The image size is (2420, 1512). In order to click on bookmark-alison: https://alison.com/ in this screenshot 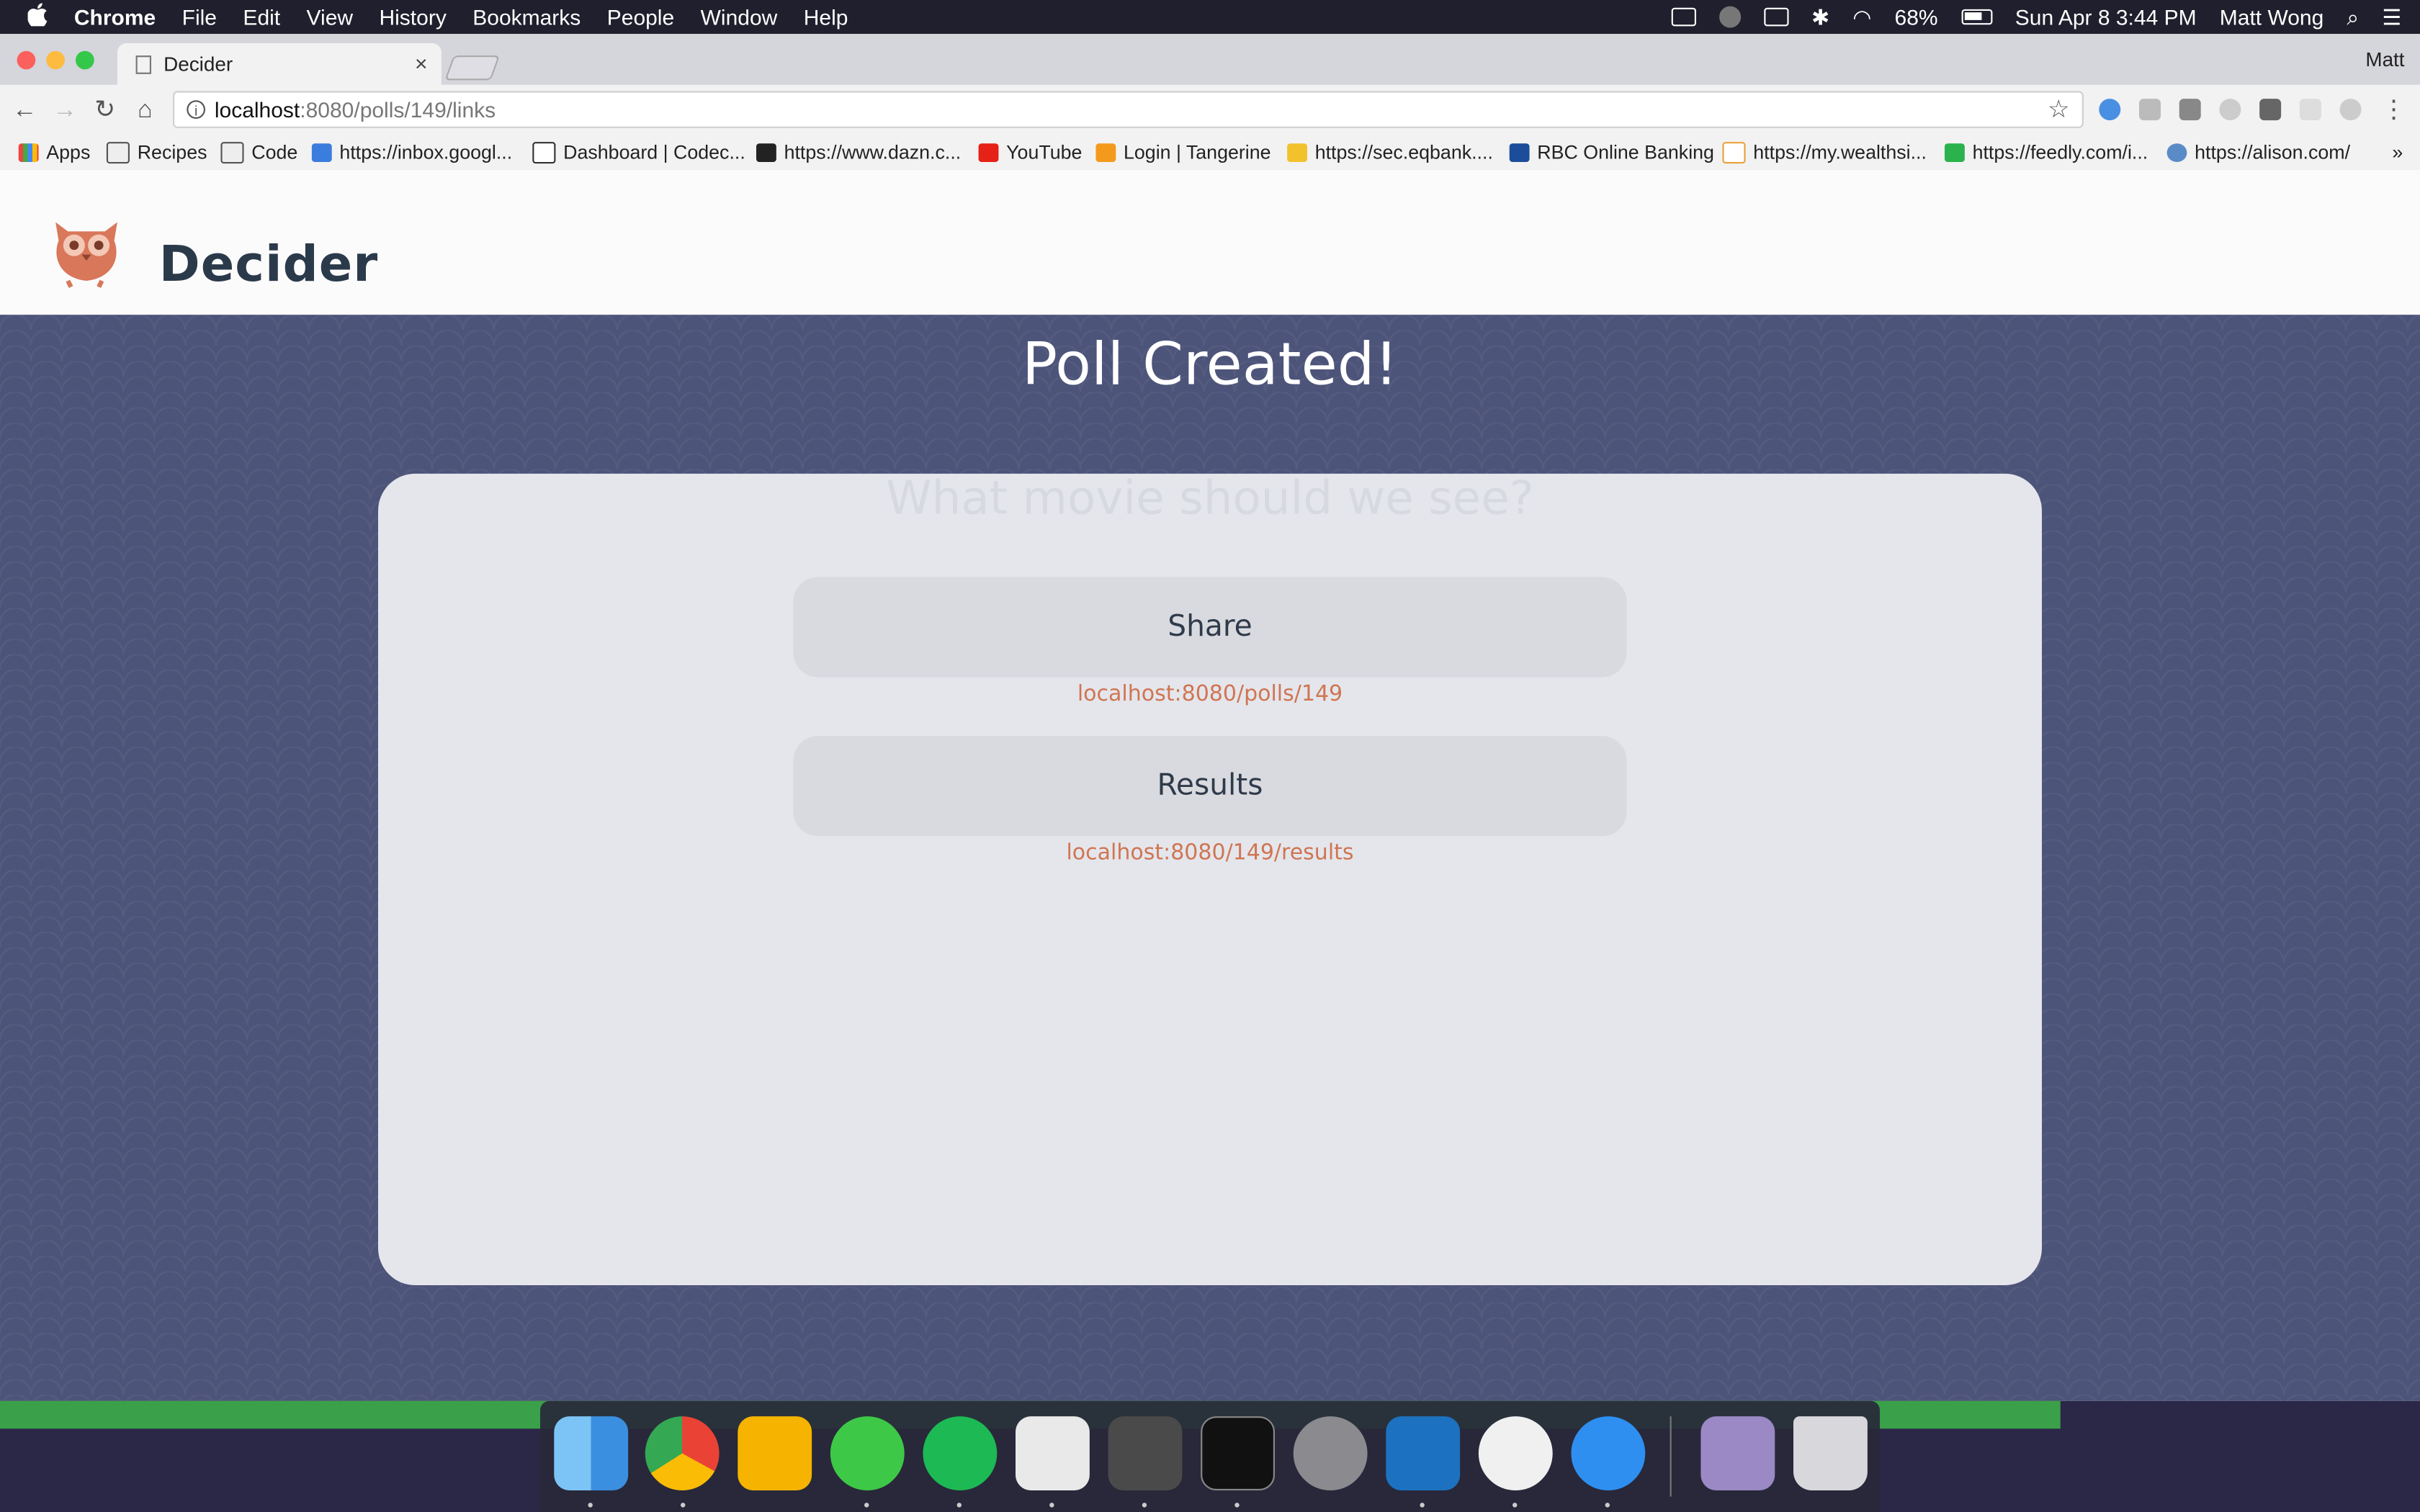, I will do `click(2258, 152)`.